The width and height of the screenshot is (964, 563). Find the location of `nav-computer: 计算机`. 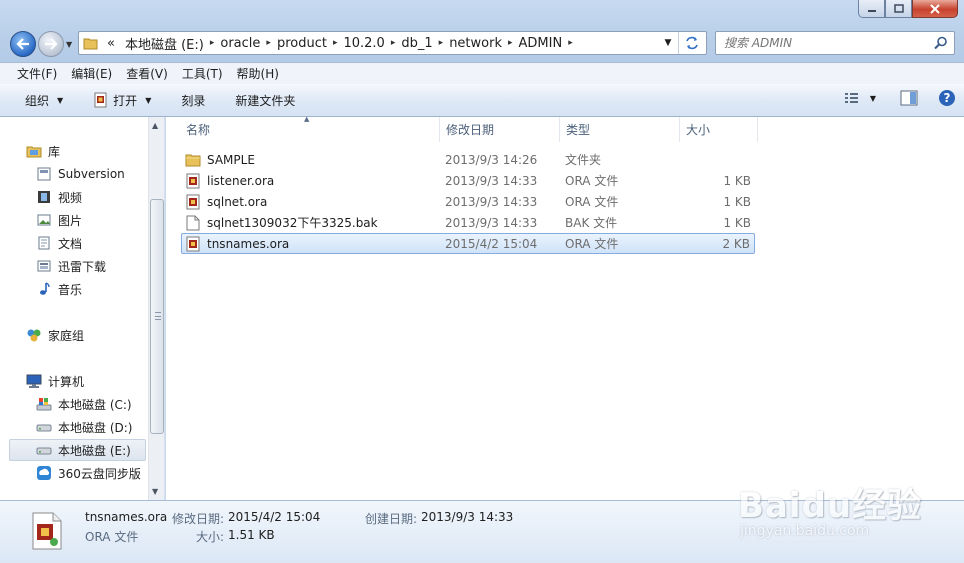

nav-computer: 计算机 is located at coordinates (86, 381).